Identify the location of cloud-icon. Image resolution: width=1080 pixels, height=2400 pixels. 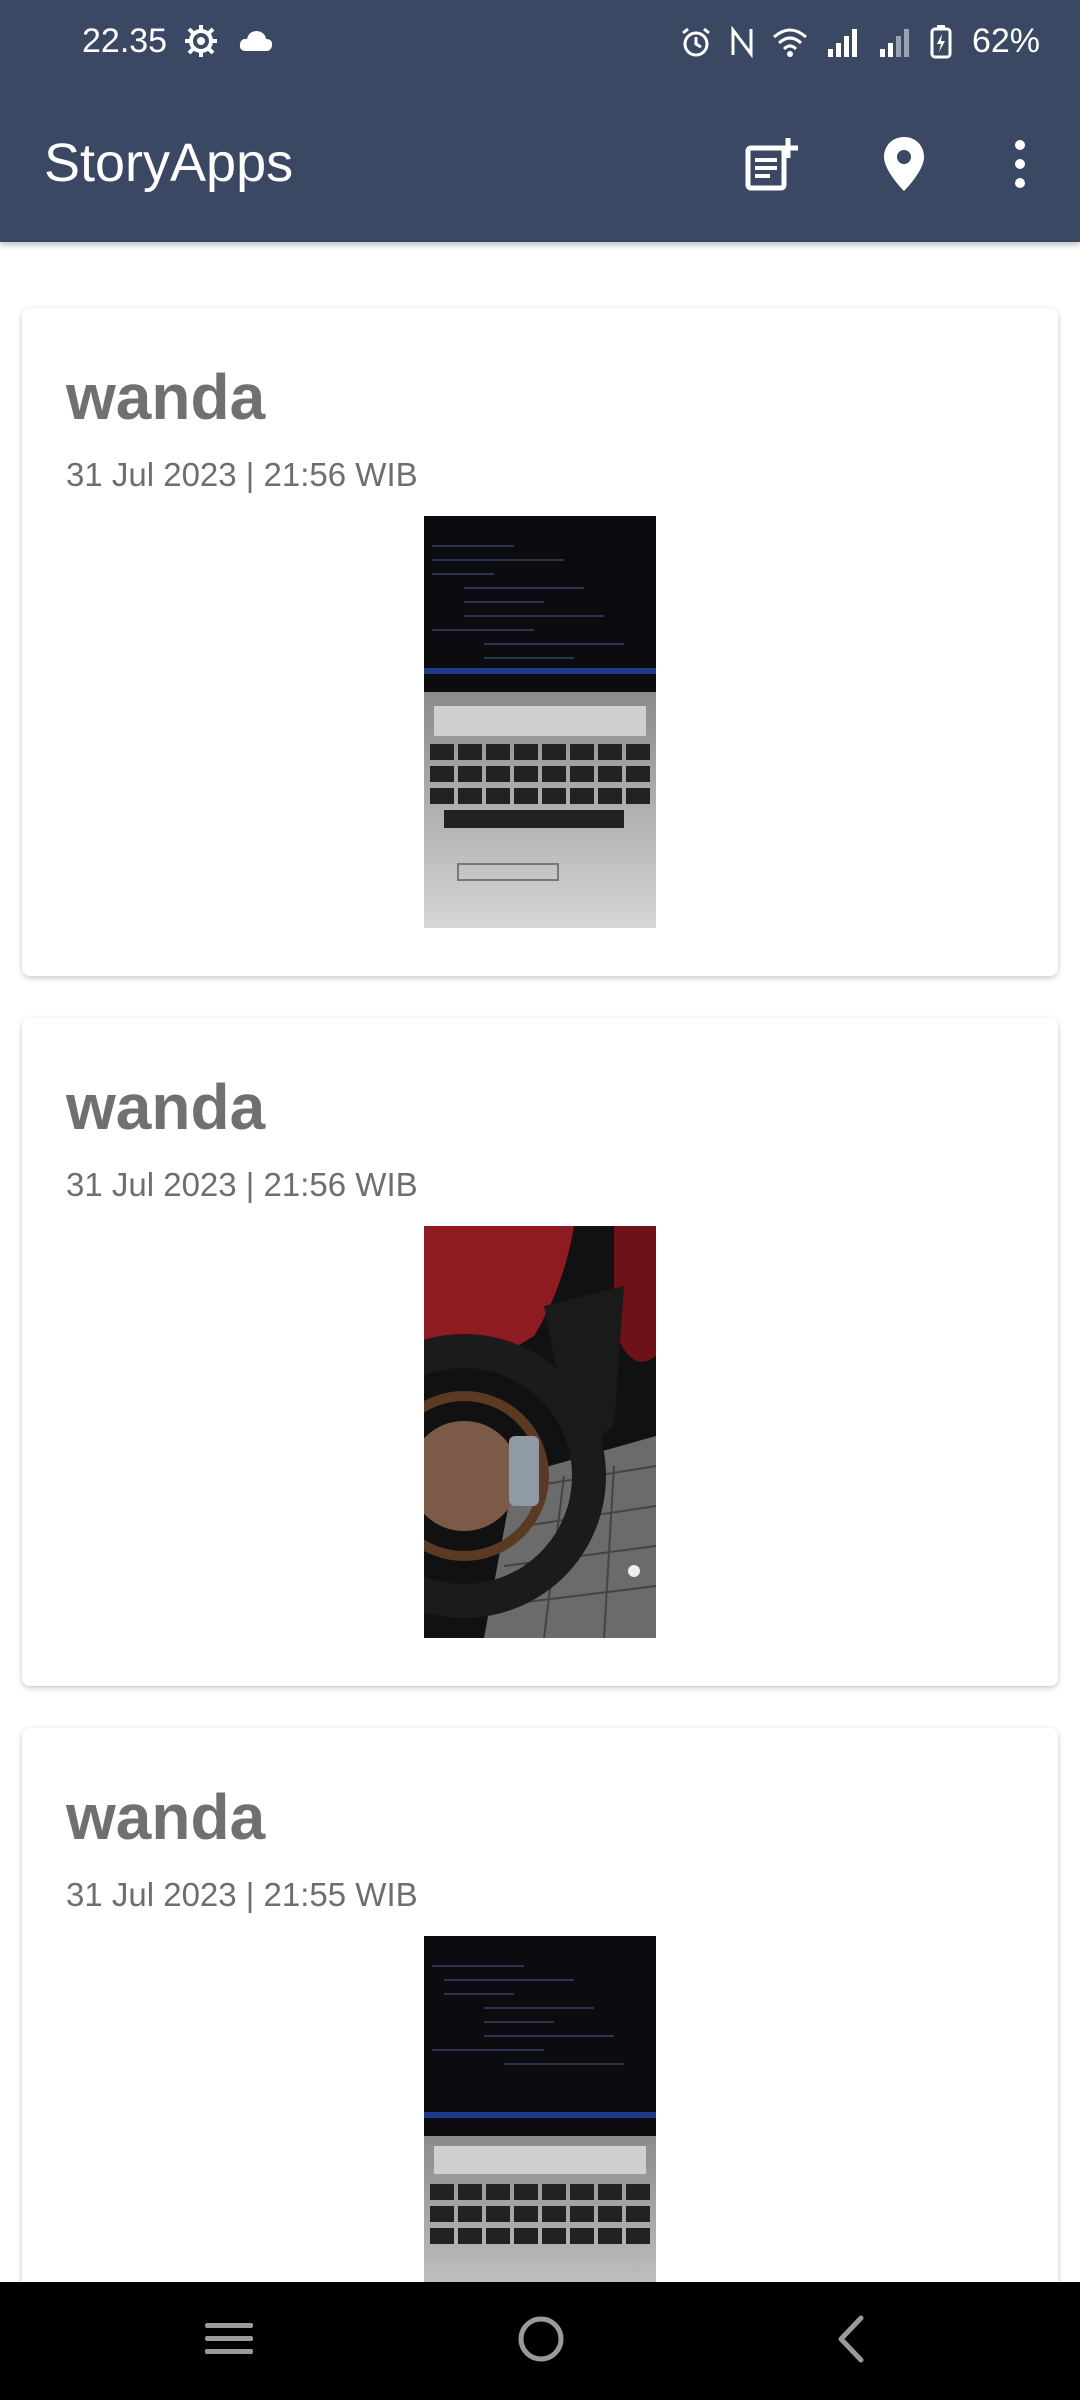
(256, 43).